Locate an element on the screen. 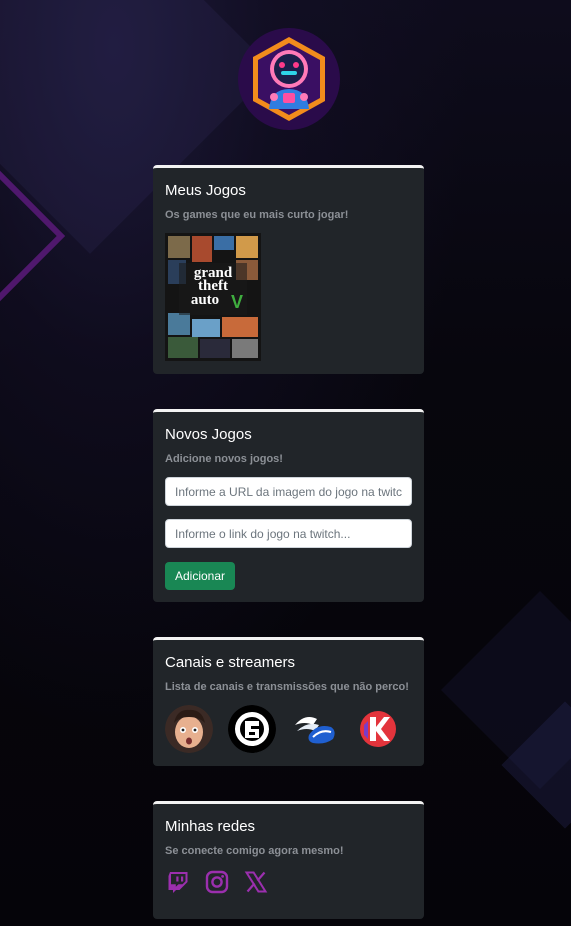  channels-list is located at coordinates (288, 729).